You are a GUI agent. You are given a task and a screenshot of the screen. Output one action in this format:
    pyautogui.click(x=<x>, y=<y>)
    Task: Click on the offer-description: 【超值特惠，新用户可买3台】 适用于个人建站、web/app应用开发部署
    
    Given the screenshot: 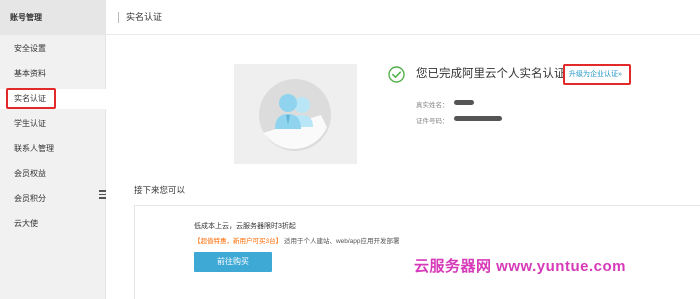 What is the action you would take?
    pyautogui.click(x=297, y=240)
    